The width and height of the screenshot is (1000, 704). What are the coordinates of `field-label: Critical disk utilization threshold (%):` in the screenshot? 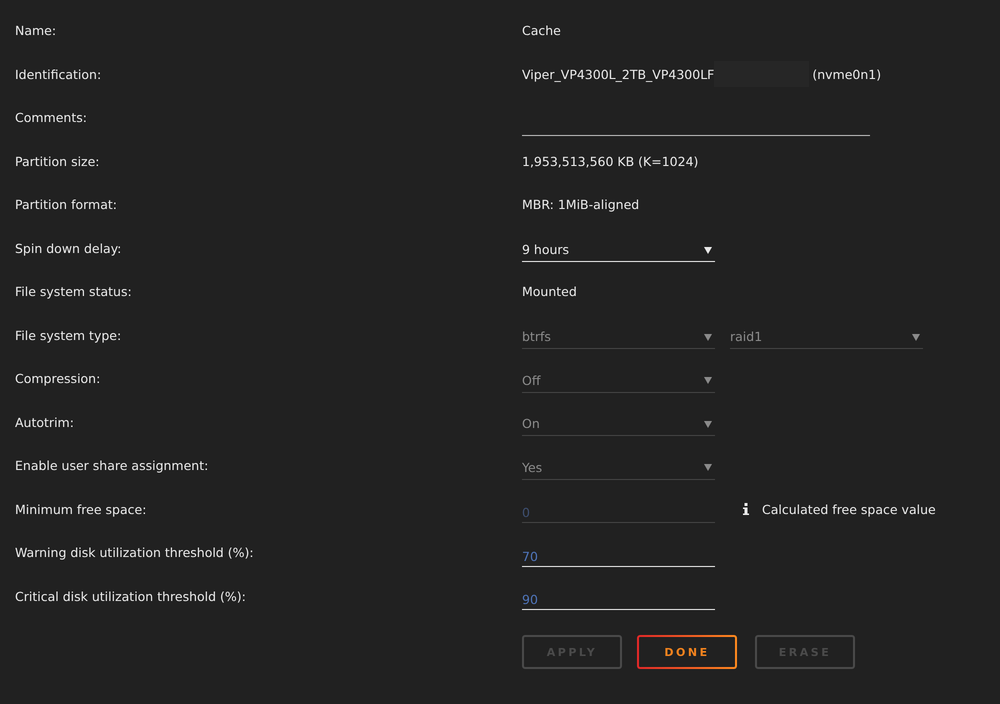 It's located at (131, 596).